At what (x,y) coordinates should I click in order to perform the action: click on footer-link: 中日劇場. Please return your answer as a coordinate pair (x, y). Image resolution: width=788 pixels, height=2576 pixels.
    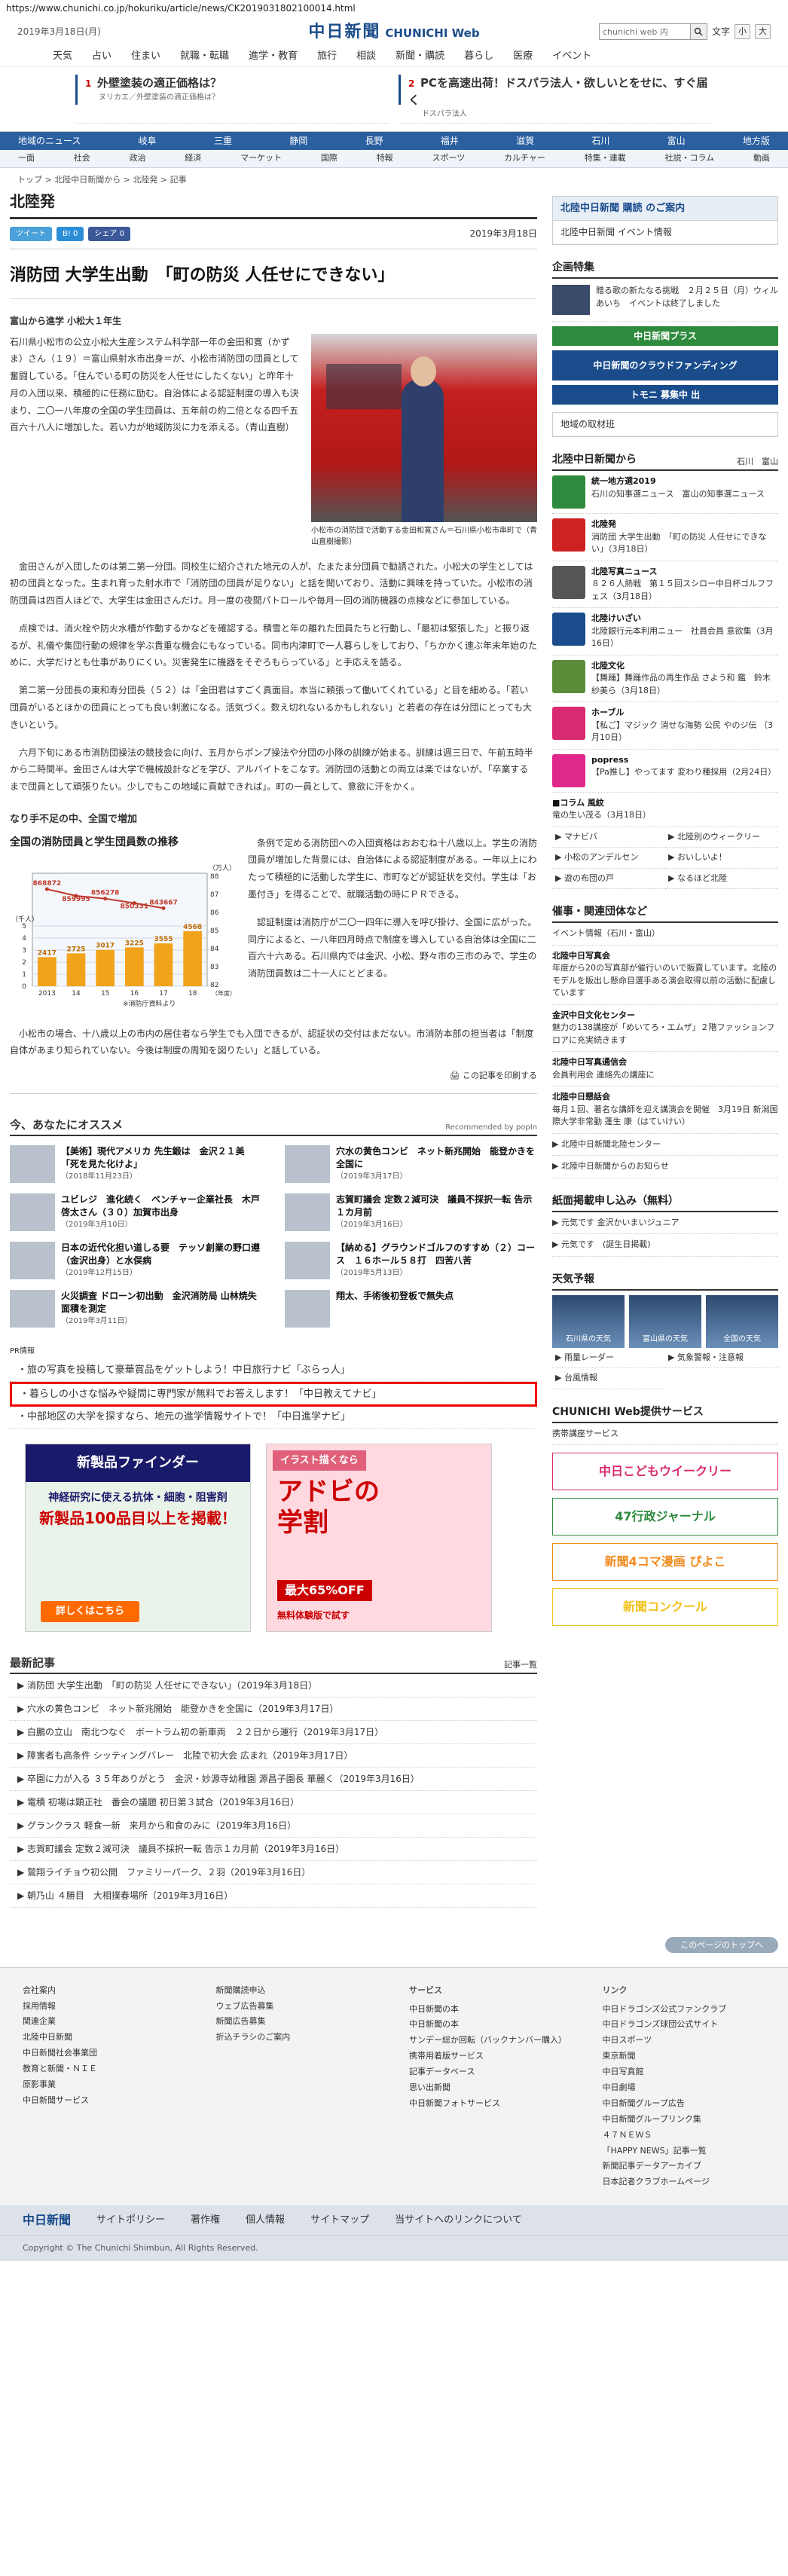
    Looking at the image, I should click on (684, 2088).